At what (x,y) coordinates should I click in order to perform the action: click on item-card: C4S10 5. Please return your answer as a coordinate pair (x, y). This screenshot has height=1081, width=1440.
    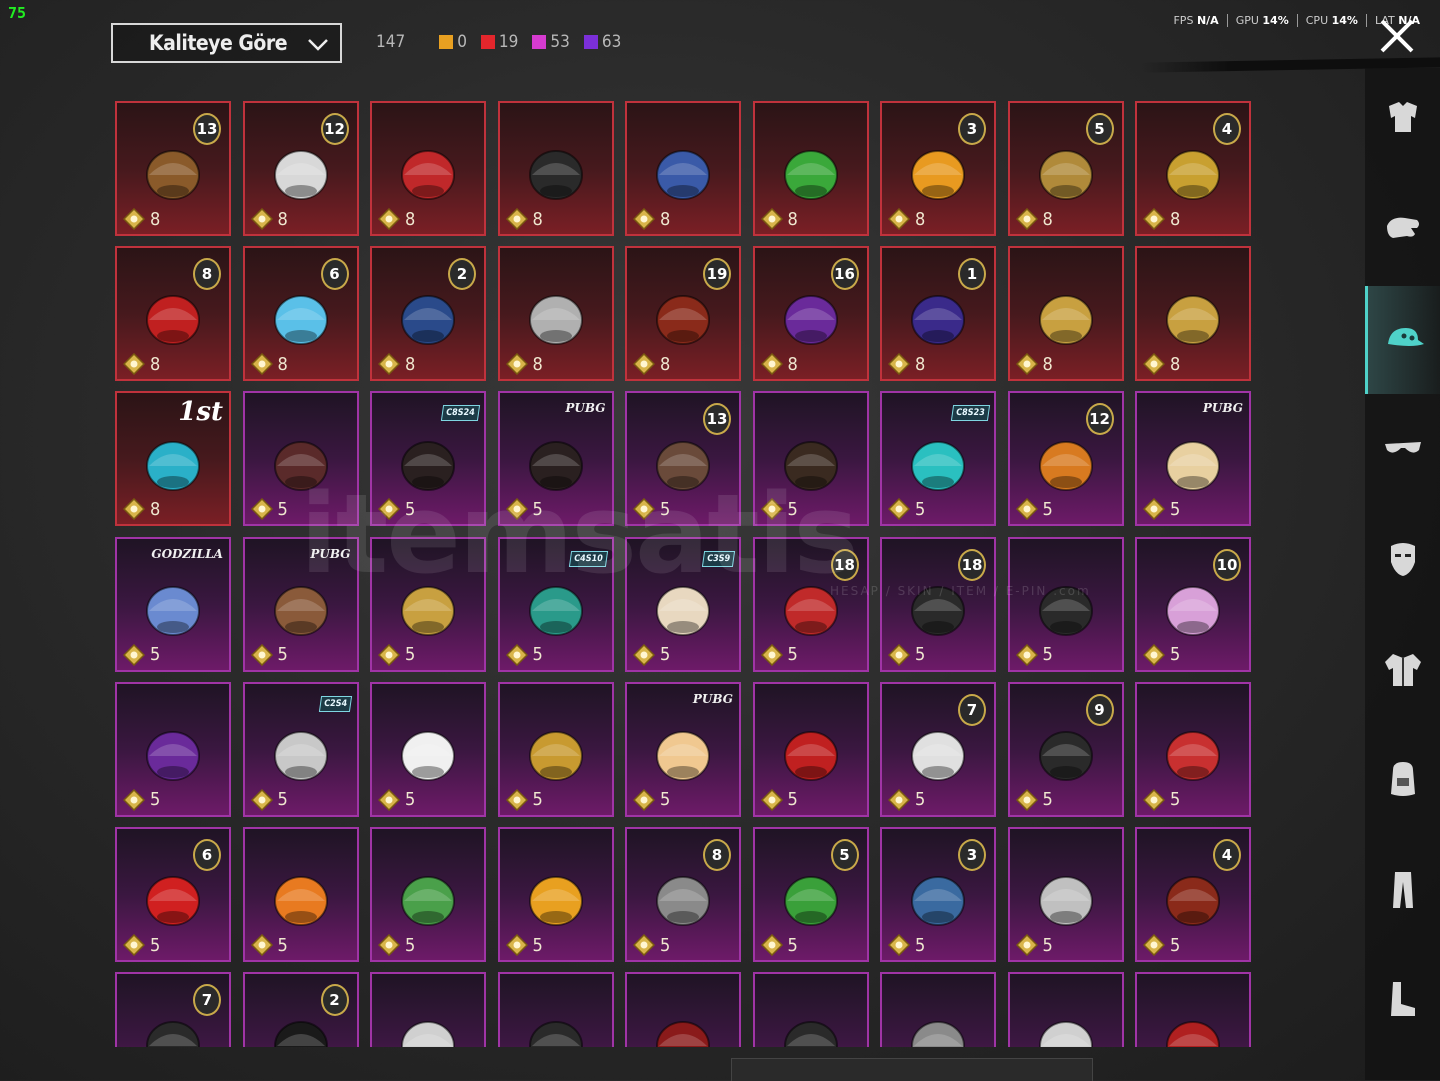
    Looking at the image, I should click on (555, 604).